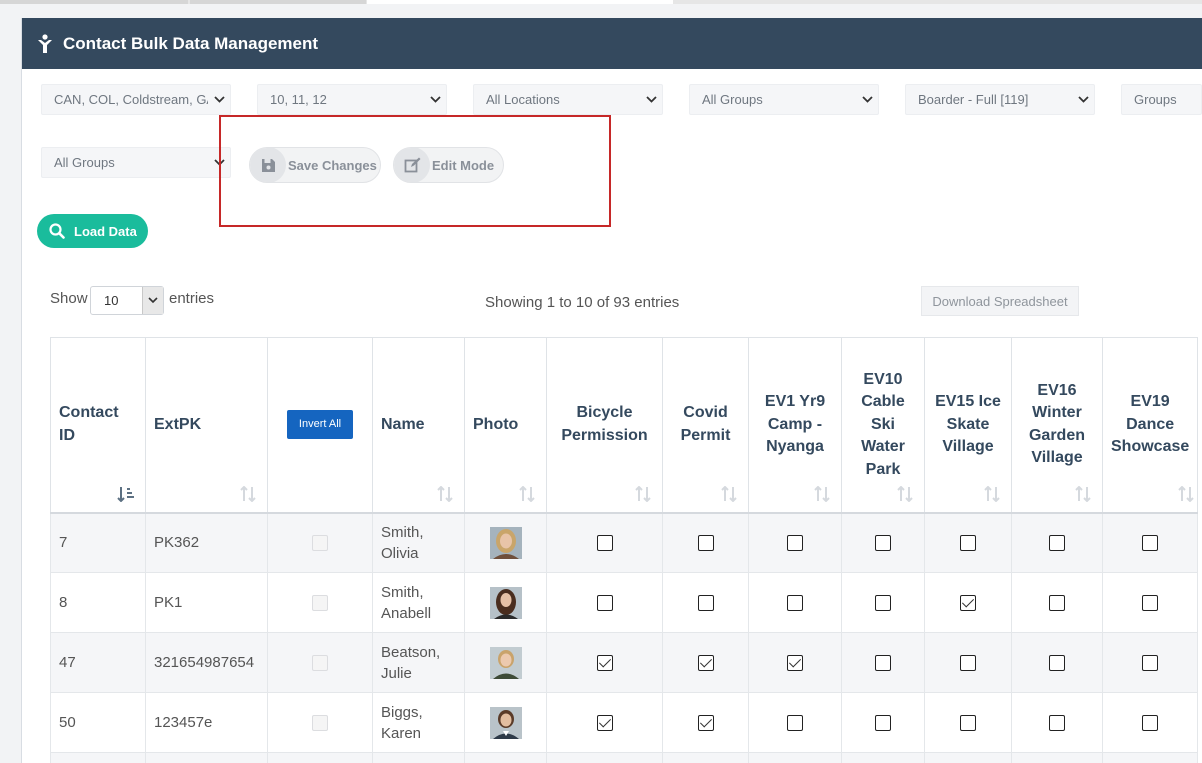 The image size is (1202, 763). I want to click on groups-type-select-value: Groups, so click(1155, 99).